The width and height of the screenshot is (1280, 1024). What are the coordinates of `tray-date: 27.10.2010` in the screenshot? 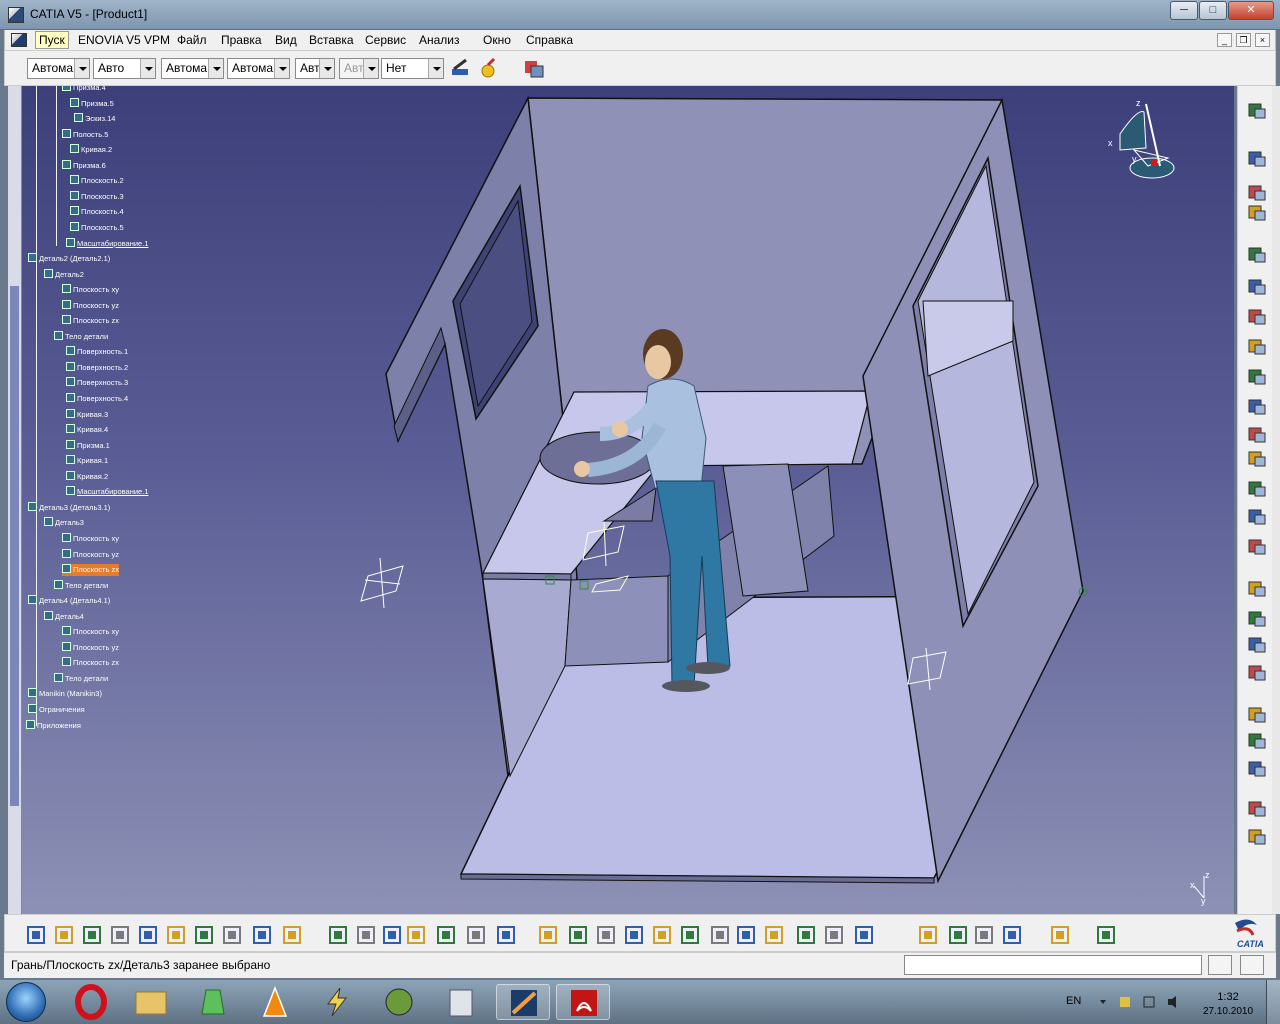 It's located at (1228, 1011).